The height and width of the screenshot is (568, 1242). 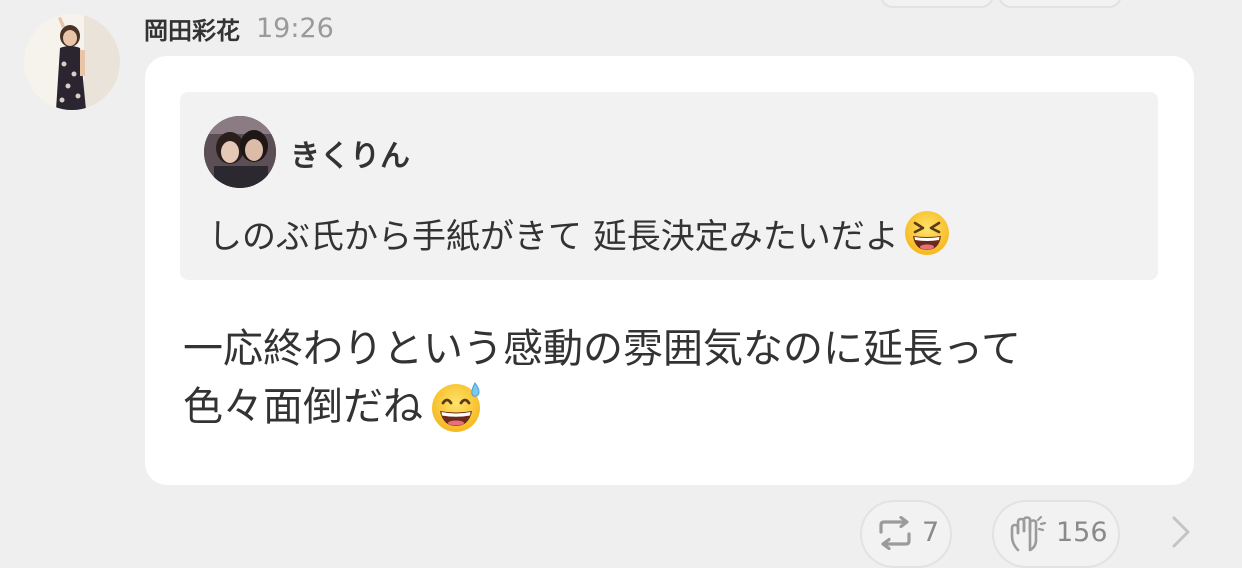 I want to click on quoted-text: しのぶ氏から手紙がきて 延長決定みたいだよ, so click(x=553, y=236).